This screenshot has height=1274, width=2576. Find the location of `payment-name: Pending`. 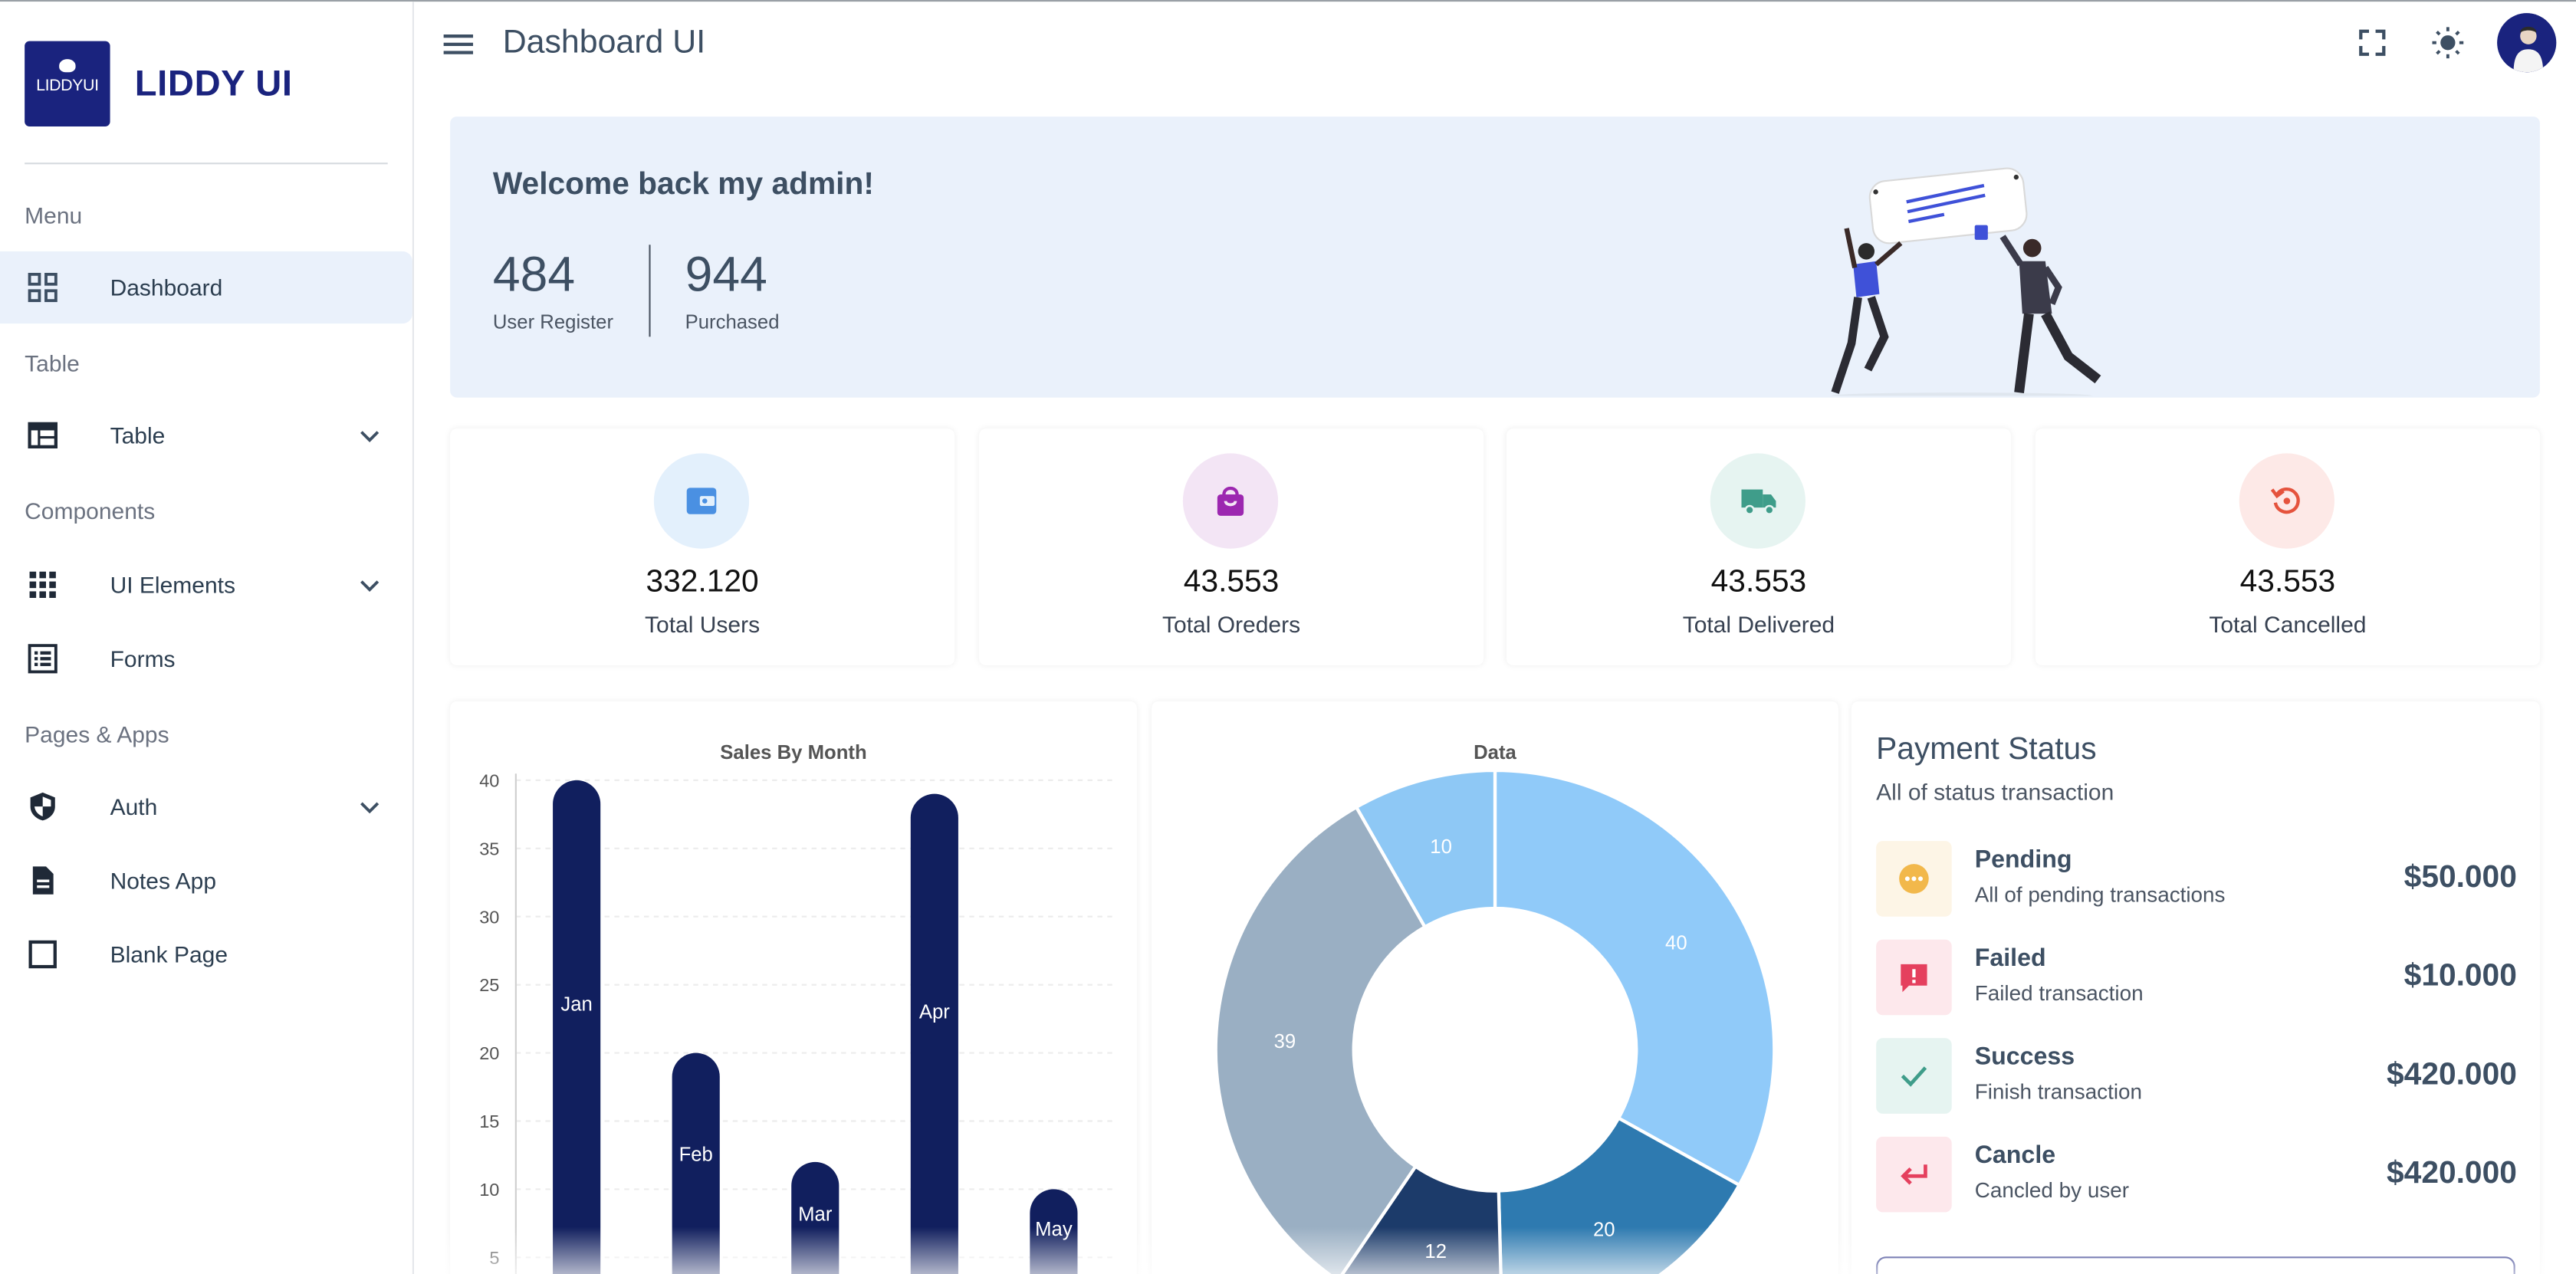

payment-name: Pending is located at coordinates (2023, 860).